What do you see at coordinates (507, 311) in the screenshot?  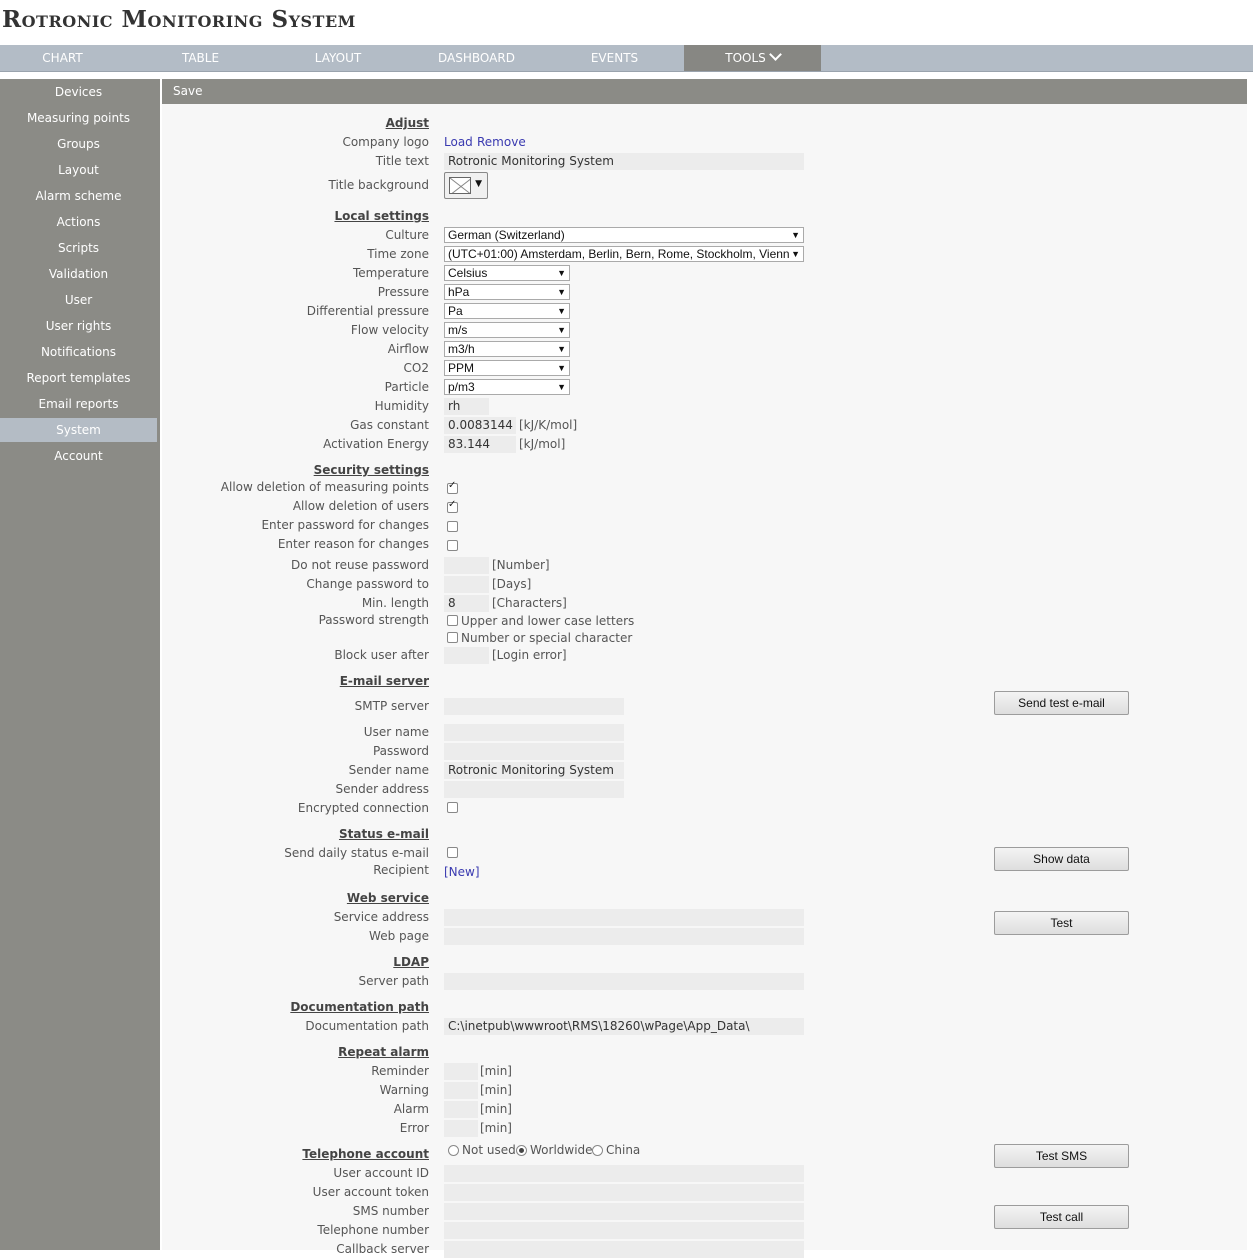 I see `diff-pressure-select: Pa ▼` at bounding box center [507, 311].